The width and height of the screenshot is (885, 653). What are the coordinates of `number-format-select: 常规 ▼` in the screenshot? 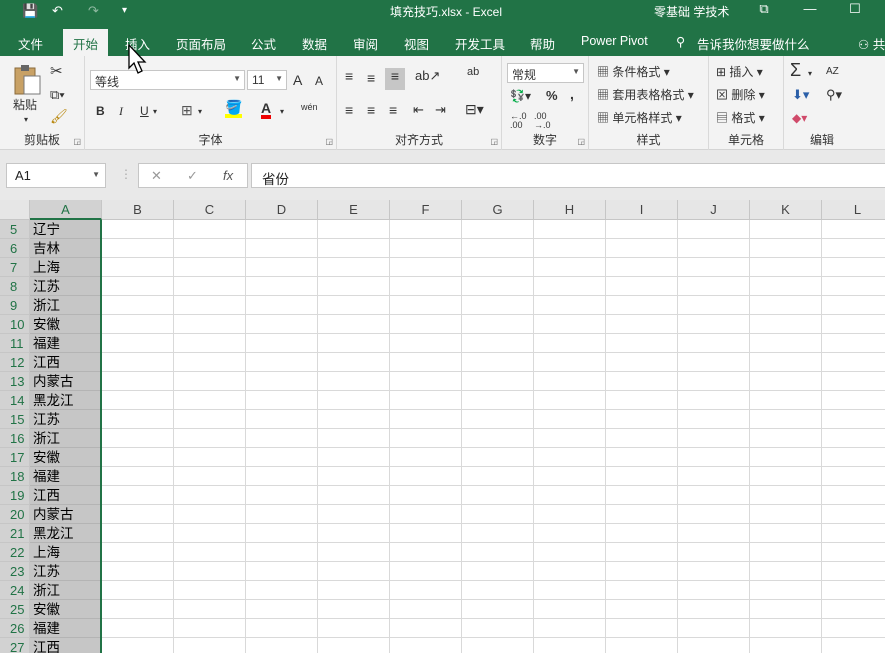 It's located at (545, 73).